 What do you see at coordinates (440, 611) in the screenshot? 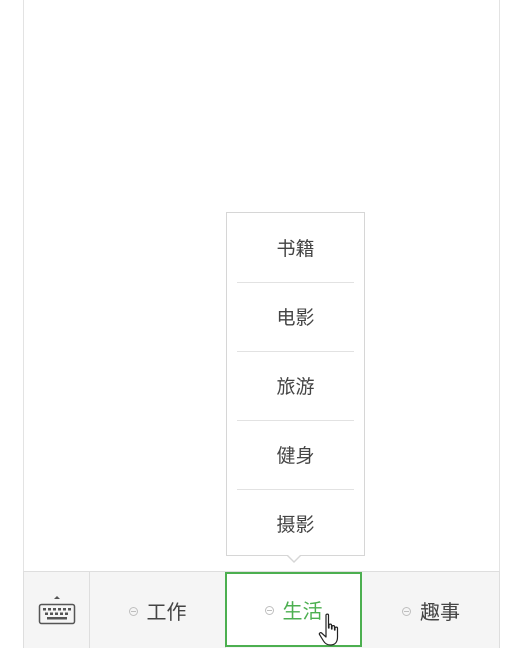
I see `menu-item-label: 趣事` at bounding box center [440, 611].